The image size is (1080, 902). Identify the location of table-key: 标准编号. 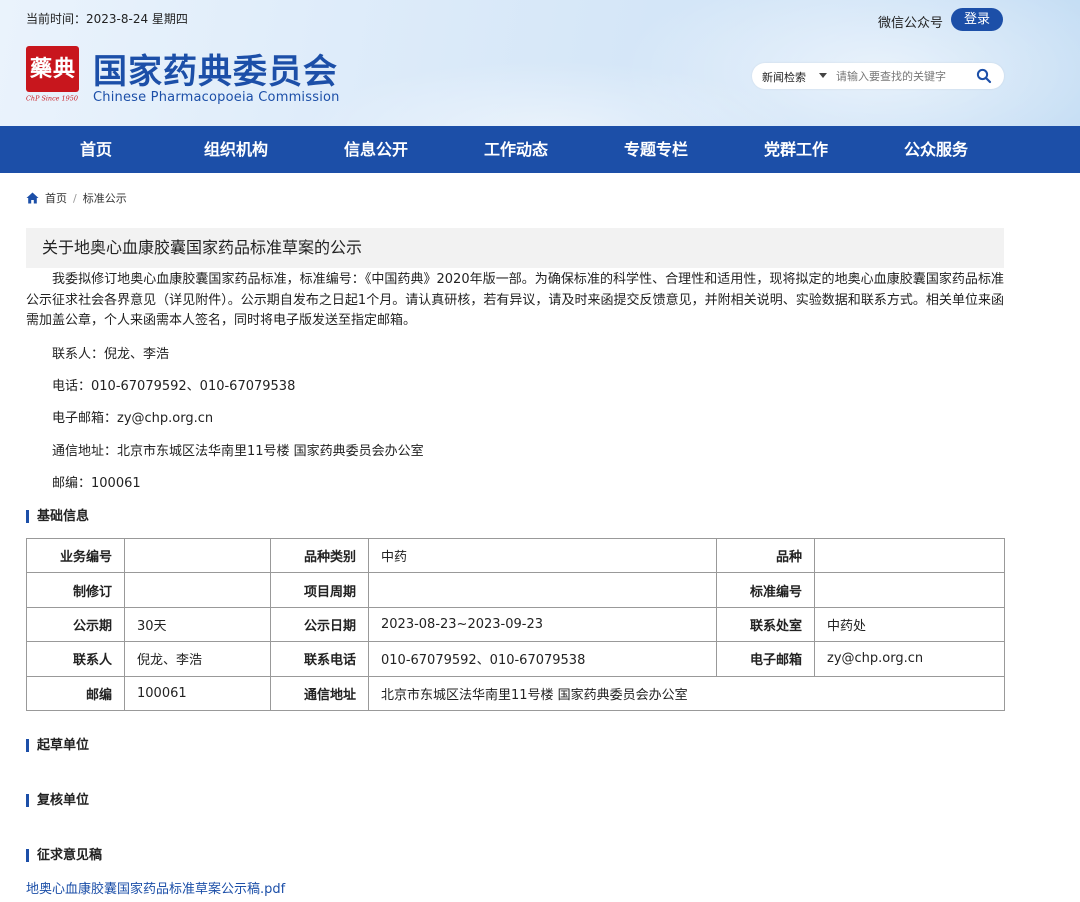
(765, 590).